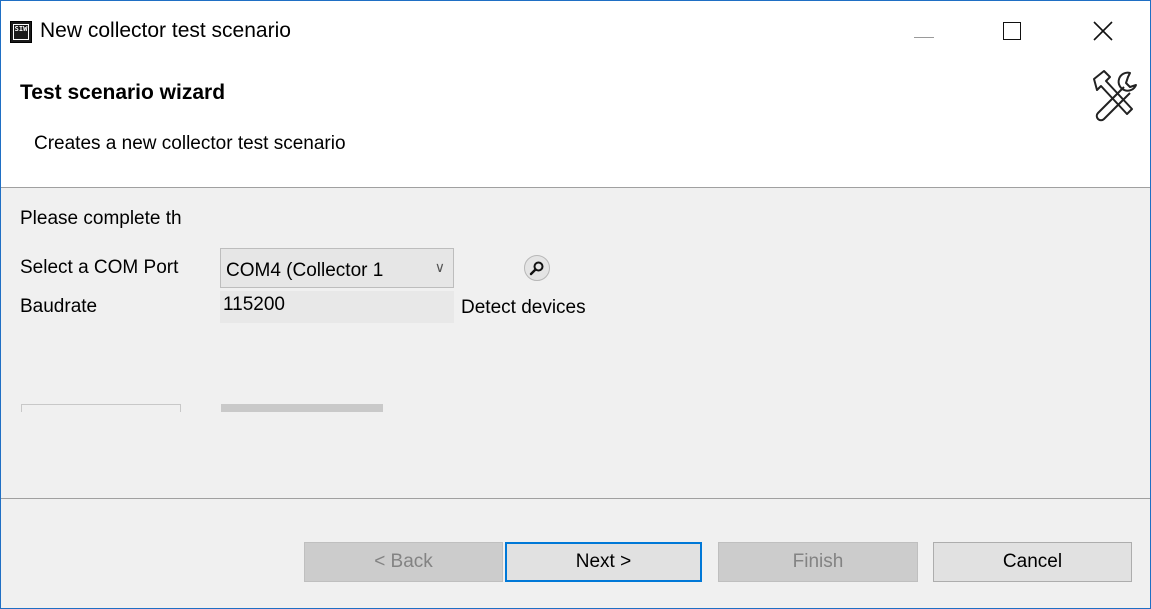 Image resolution: width=1151 pixels, height=609 pixels. I want to click on finish-button: Finish, so click(818, 562).